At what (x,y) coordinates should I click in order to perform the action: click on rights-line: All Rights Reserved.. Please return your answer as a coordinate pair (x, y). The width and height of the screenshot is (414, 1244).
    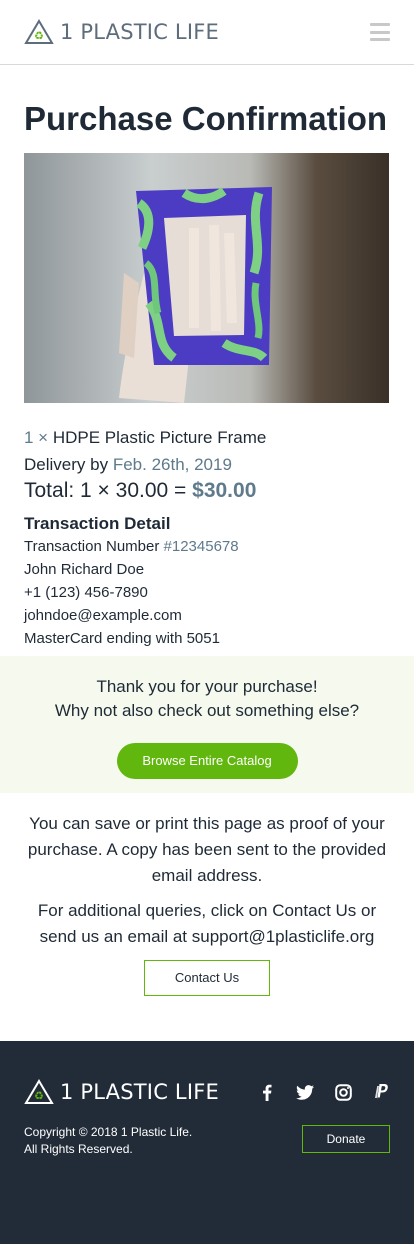
    Looking at the image, I should click on (78, 1149).